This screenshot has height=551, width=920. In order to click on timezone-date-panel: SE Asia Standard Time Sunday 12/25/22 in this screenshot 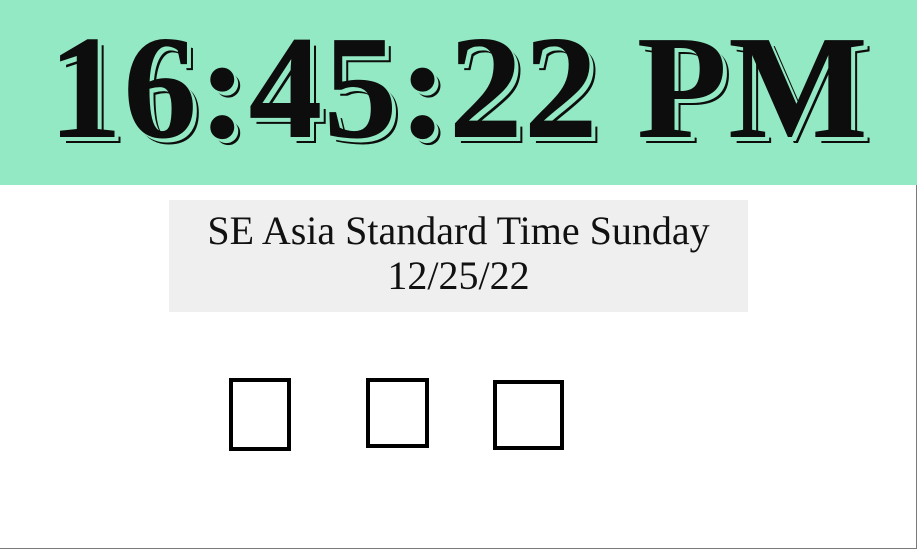, I will do `click(458, 256)`.